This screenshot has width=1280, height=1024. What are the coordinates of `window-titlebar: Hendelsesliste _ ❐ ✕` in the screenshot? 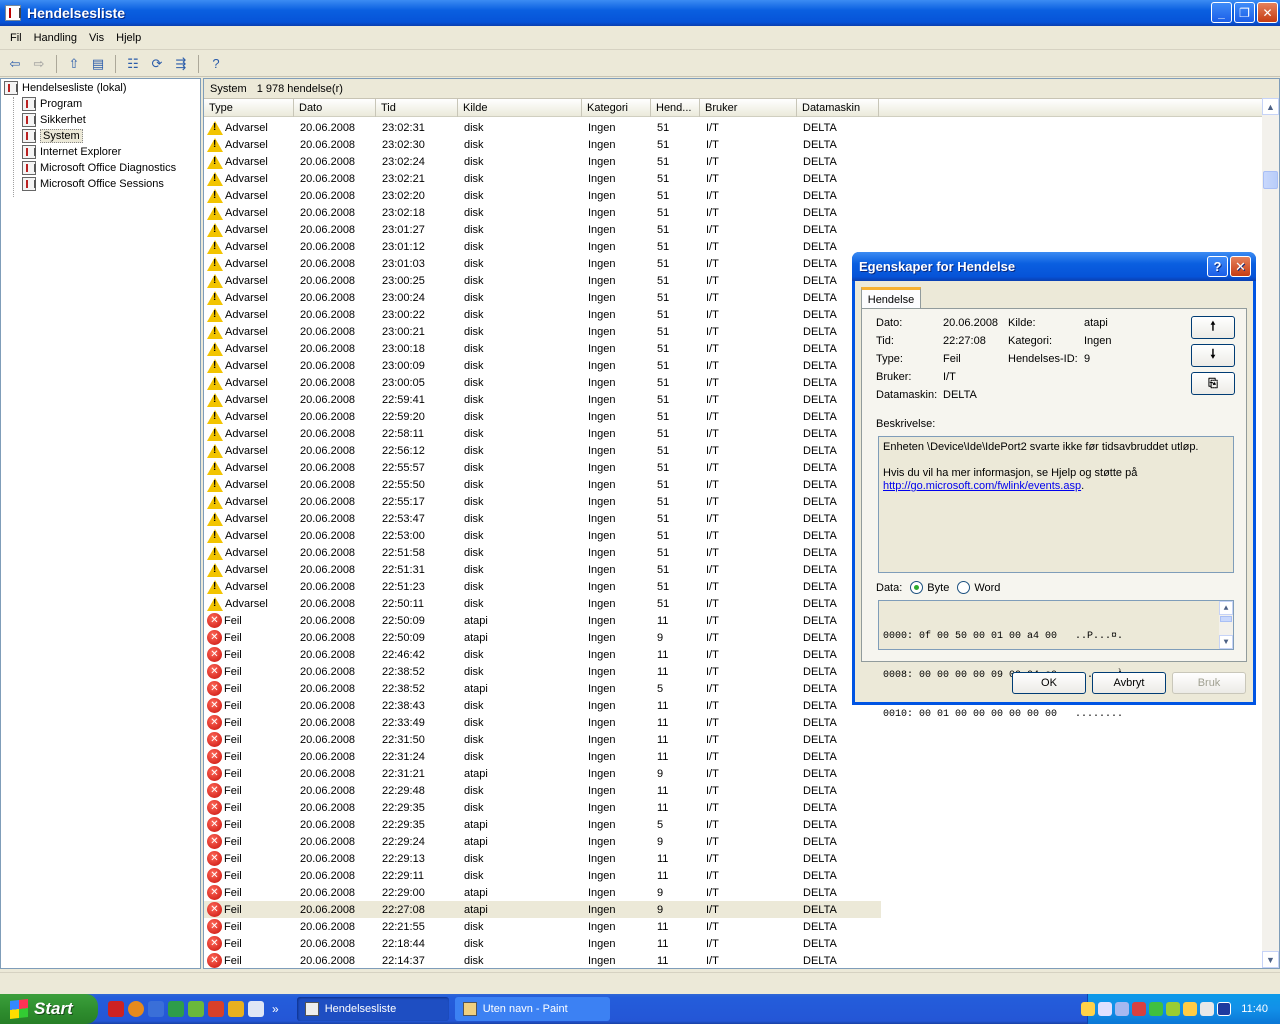 It's located at (640, 13).